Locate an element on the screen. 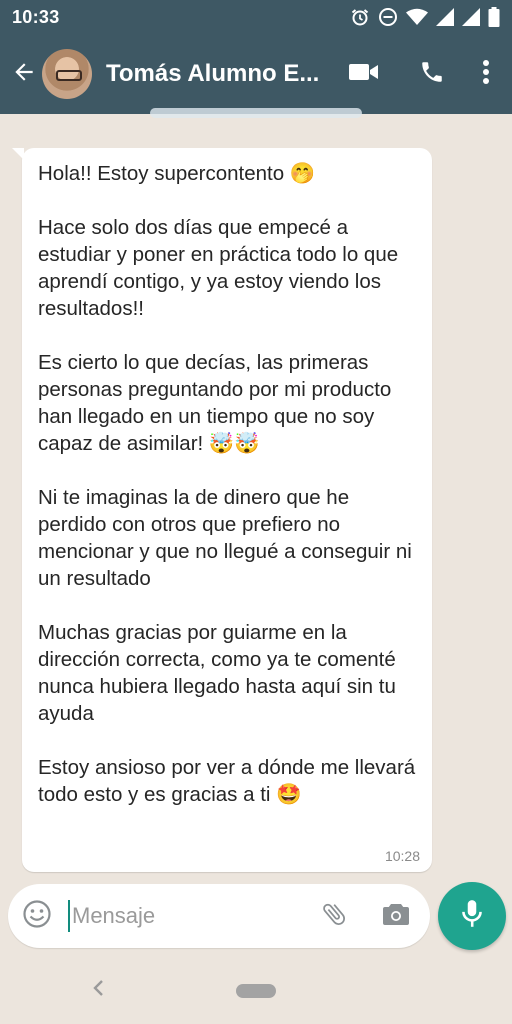 This screenshot has height=1024, width=512. voice-call-icon is located at coordinates (432, 74).